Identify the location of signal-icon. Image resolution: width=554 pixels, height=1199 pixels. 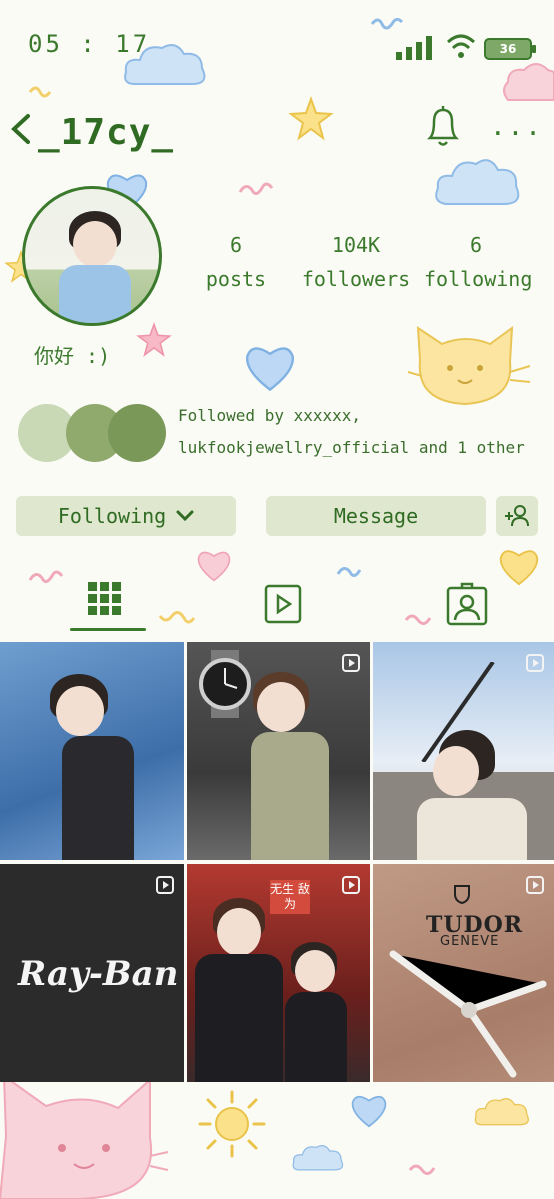
(414, 48).